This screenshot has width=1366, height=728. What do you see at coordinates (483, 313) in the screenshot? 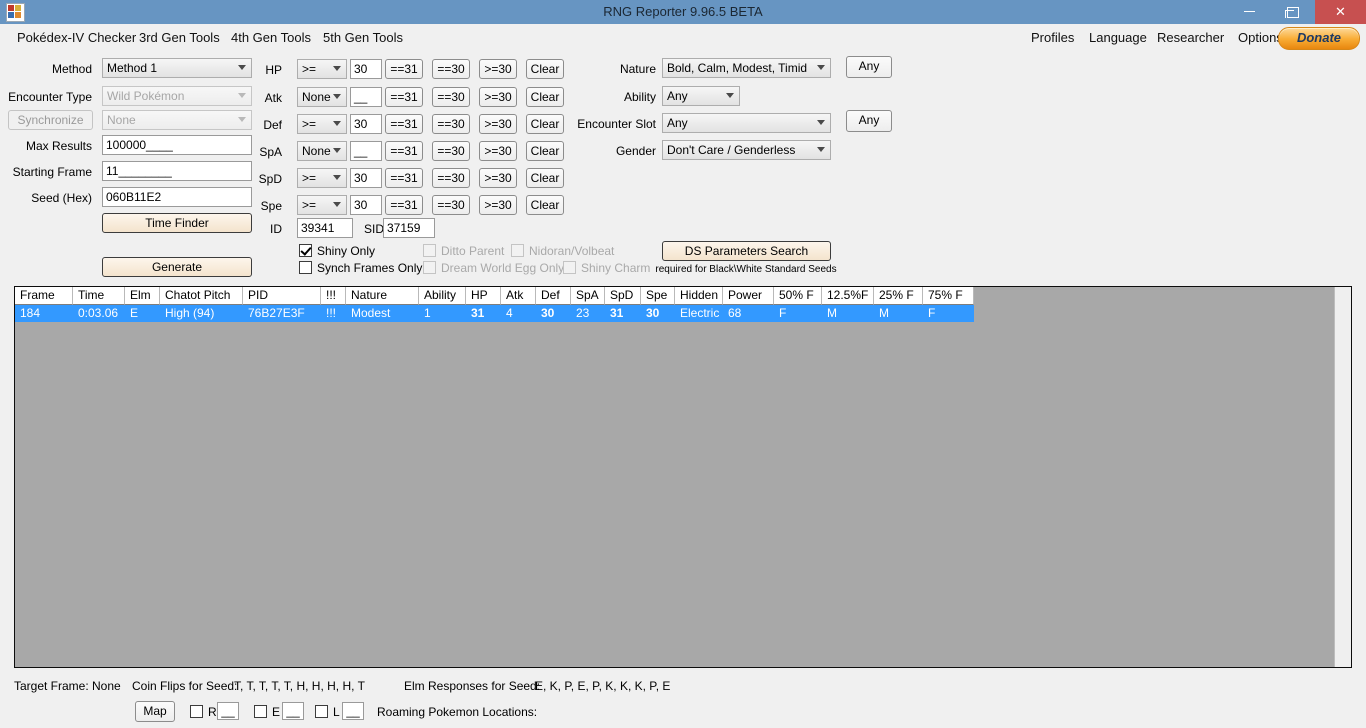
I see `cell-hp: 31` at bounding box center [483, 313].